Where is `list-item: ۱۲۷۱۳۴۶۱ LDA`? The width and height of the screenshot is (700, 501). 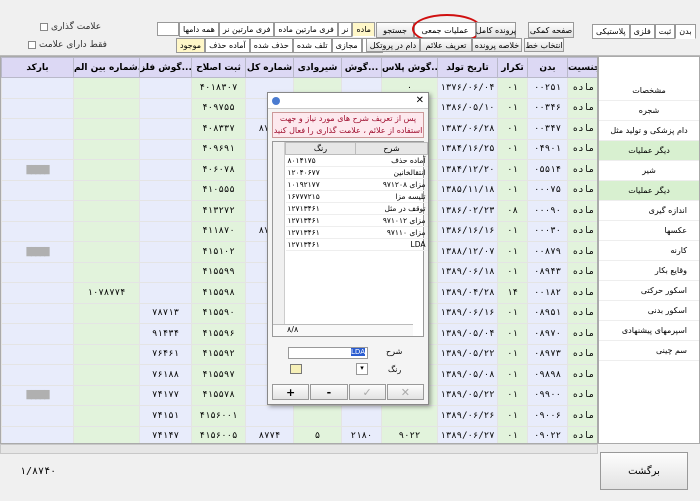
list-item: ۱۲۷۱۳۴۶۱ LDA is located at coordinates (356, 244).